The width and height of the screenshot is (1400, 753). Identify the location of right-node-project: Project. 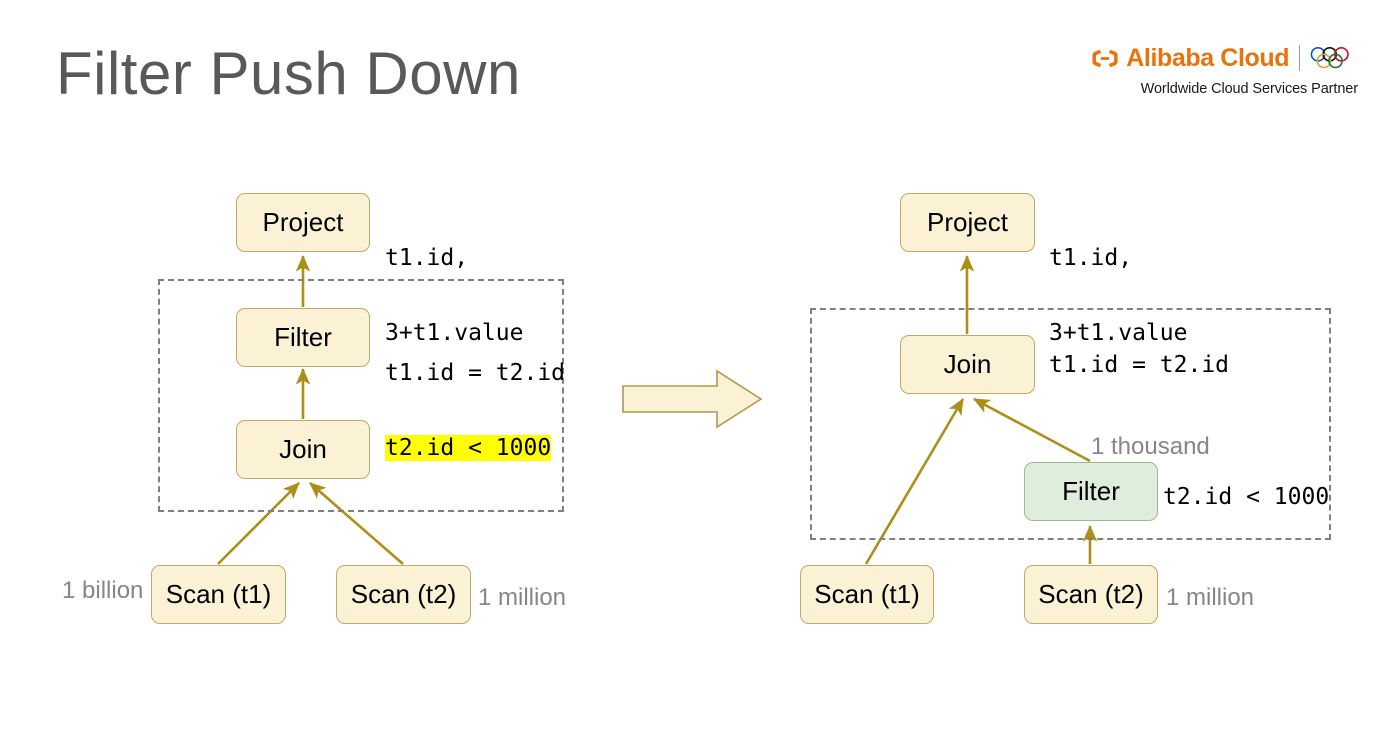
(967, 222).